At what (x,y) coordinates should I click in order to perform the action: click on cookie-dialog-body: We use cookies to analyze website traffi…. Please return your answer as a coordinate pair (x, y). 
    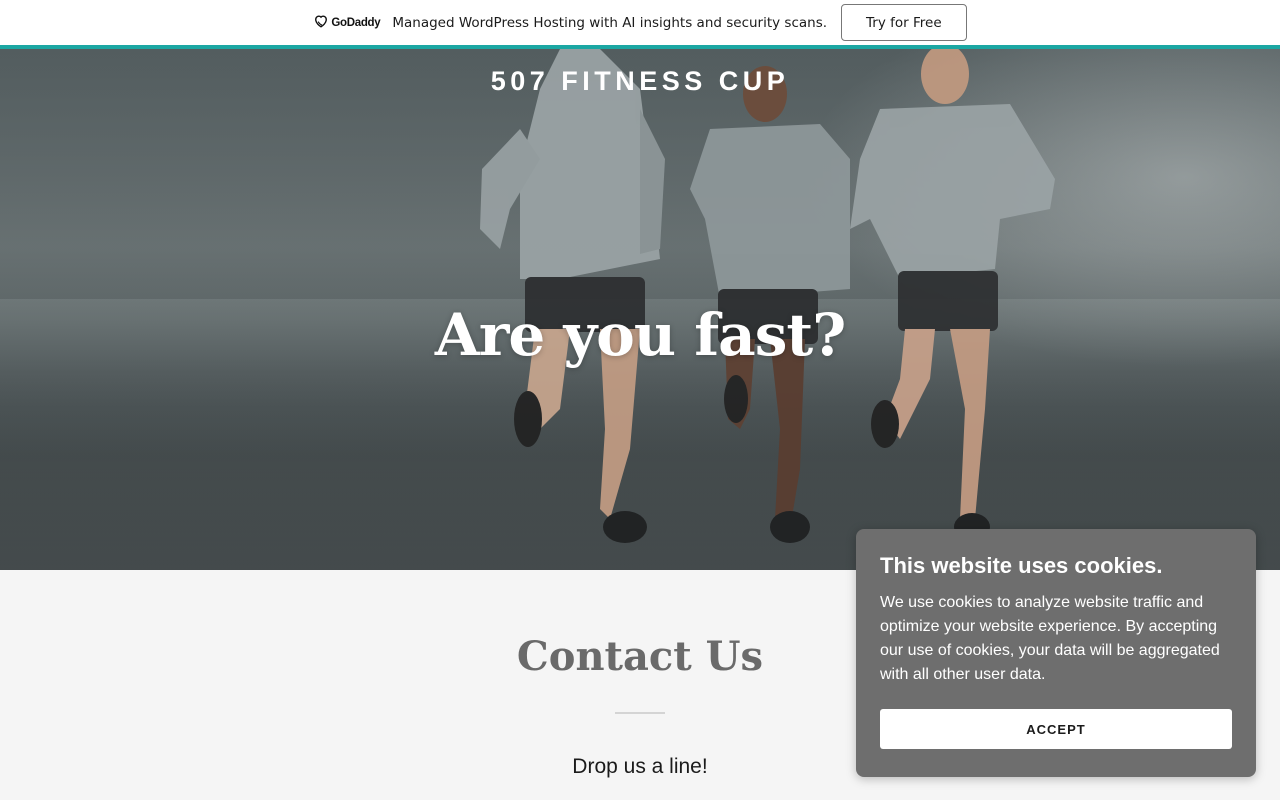
    Looking at the image, I should click on (1050, 638).